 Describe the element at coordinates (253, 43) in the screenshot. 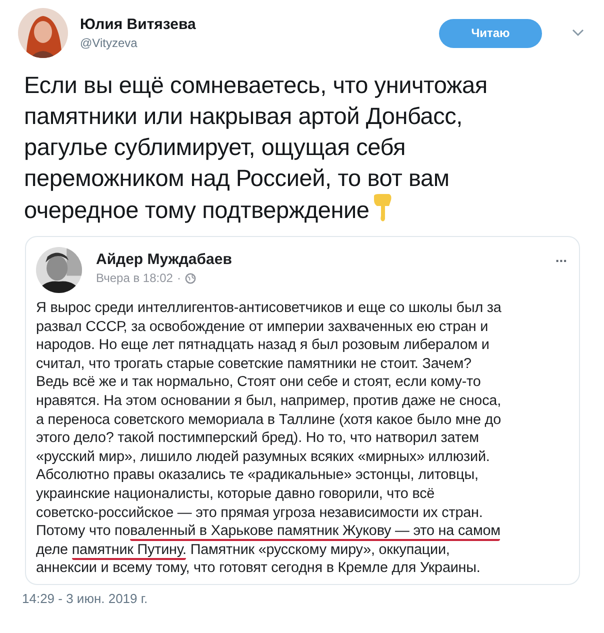

I see `author-handle: @Vityzeva` at that location.